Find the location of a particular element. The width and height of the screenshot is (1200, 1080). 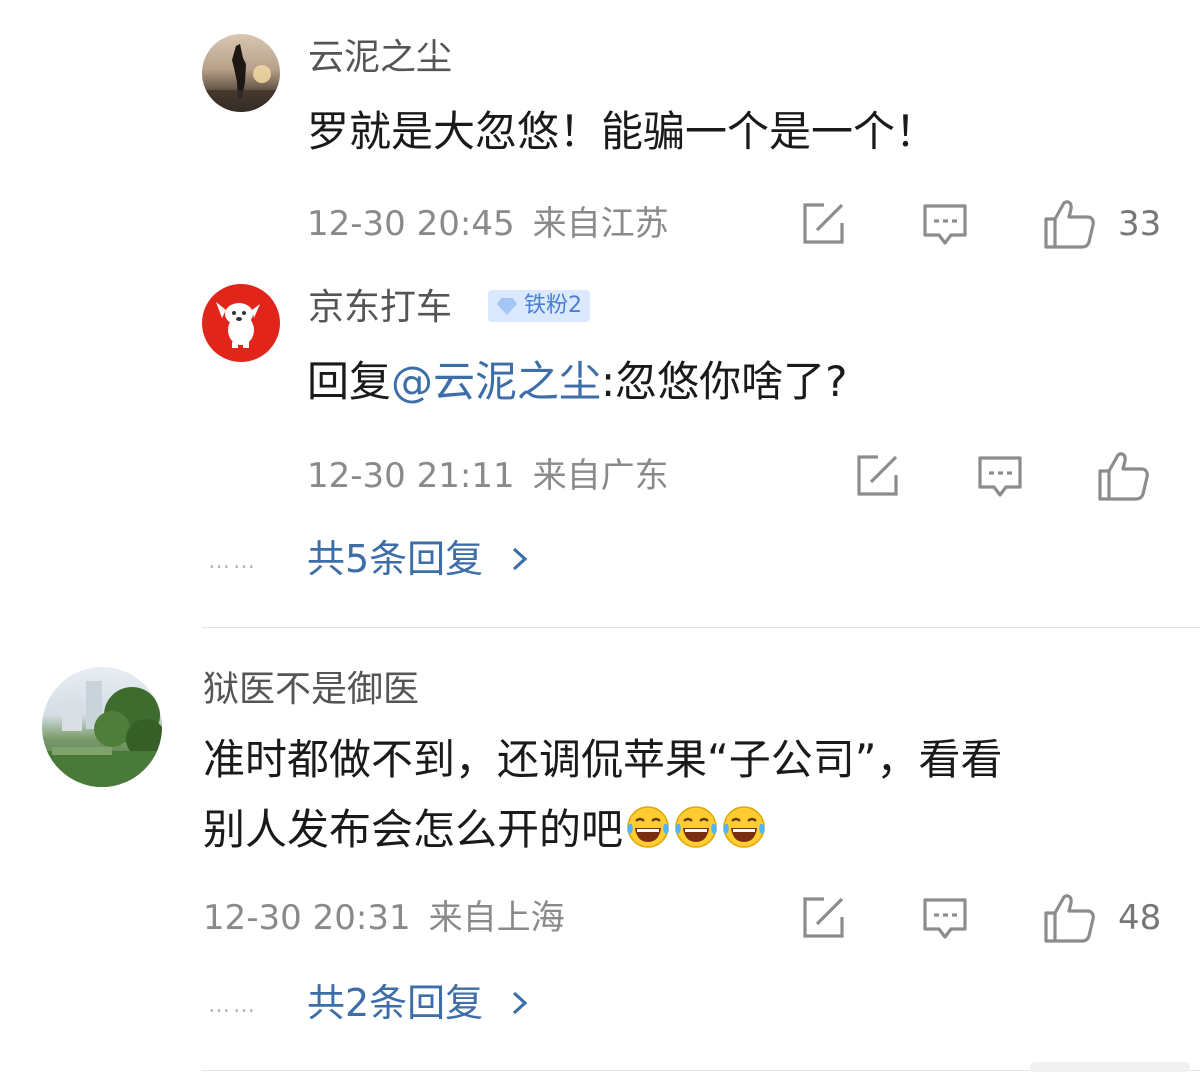

more-replies-link: 共2条回复 is located at coordinates (419, 1003).